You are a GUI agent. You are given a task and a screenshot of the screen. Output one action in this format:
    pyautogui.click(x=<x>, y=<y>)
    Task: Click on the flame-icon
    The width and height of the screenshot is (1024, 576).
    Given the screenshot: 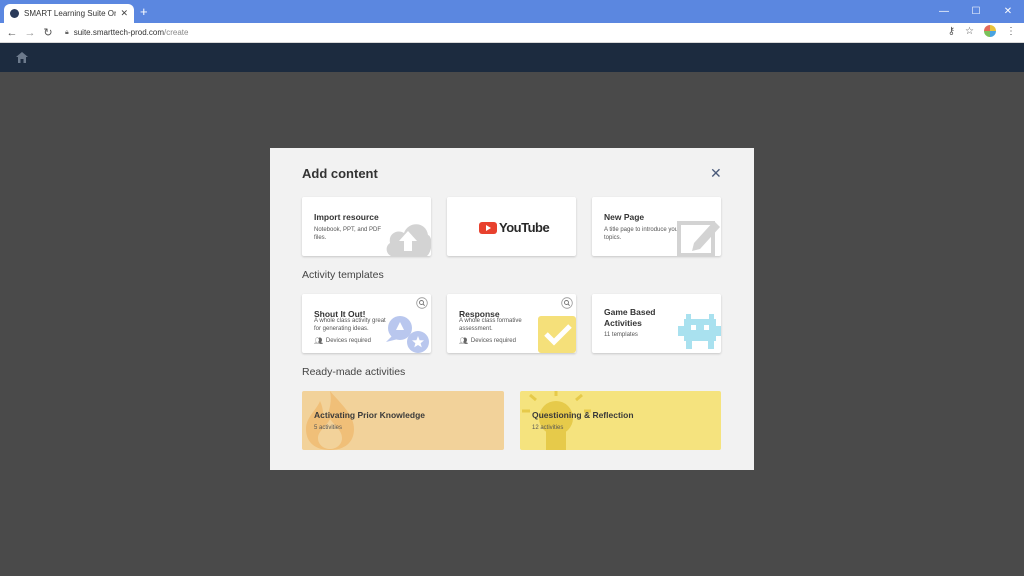 What is the action you would take?
    pyautogui.click(x=330, y=420)
    